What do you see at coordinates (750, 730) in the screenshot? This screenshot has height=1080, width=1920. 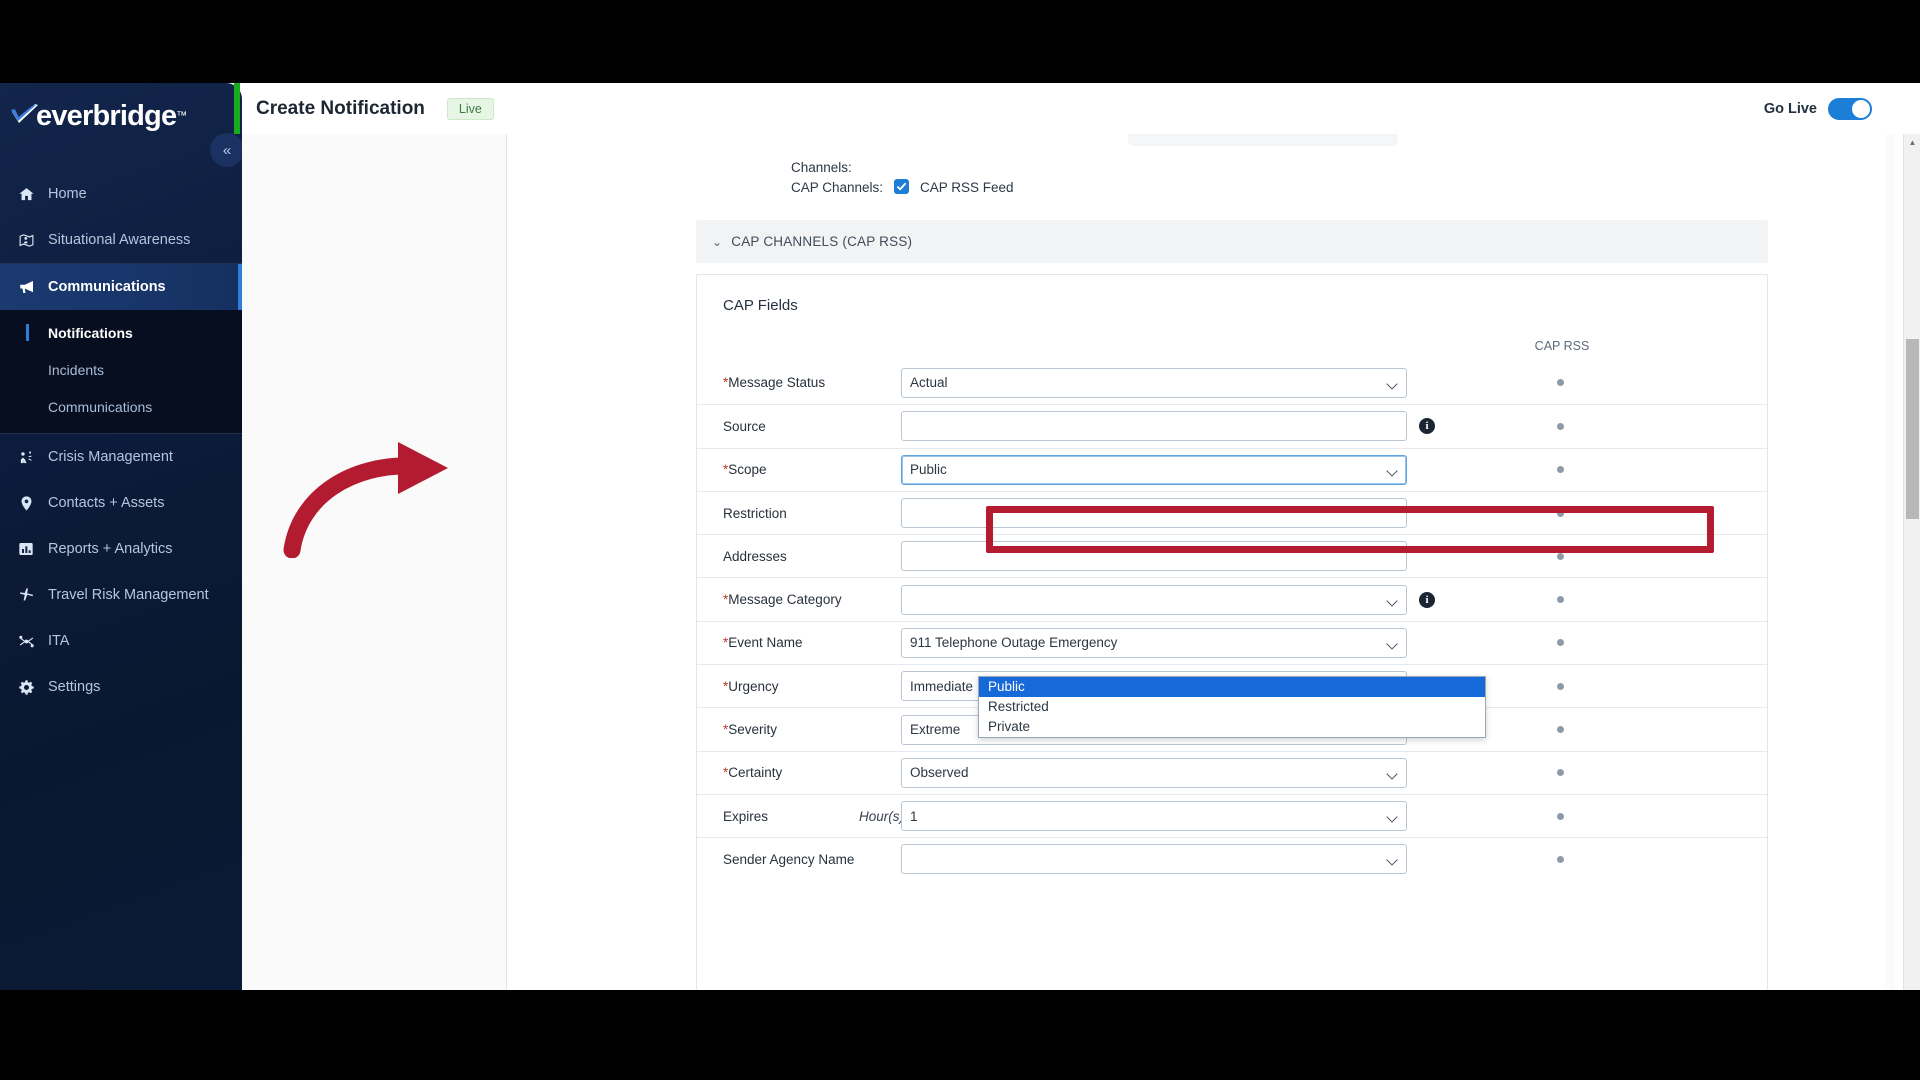 I see `cap-field-label: *Severity` at bounding box center [750, 730].